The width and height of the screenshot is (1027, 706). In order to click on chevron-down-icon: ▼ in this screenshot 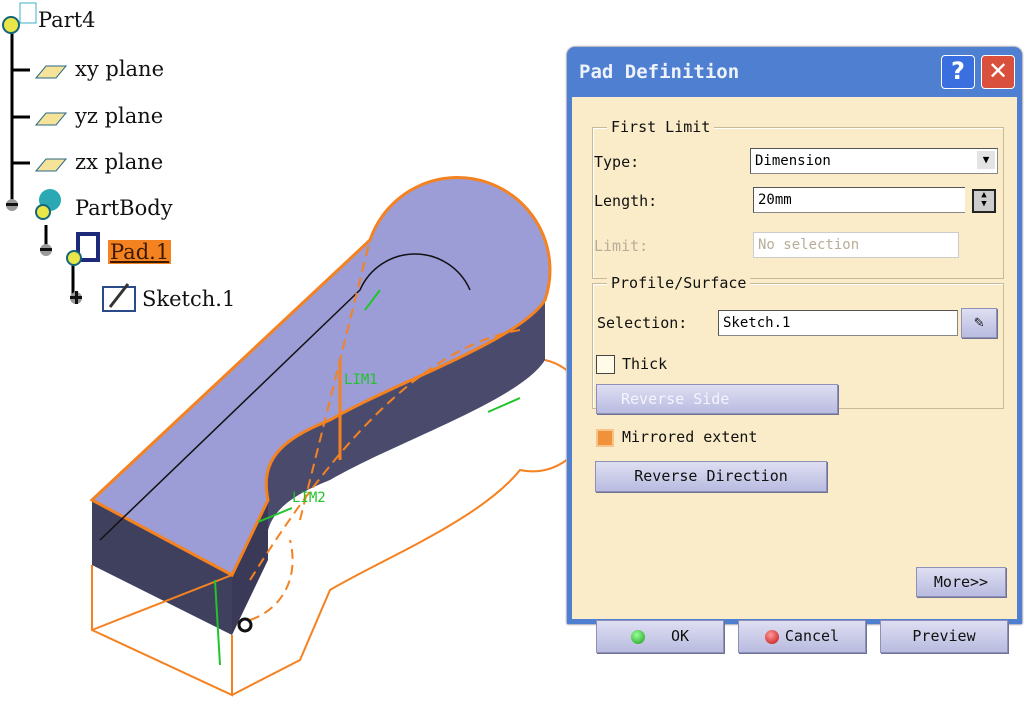, I will do `click(986, 160)`.